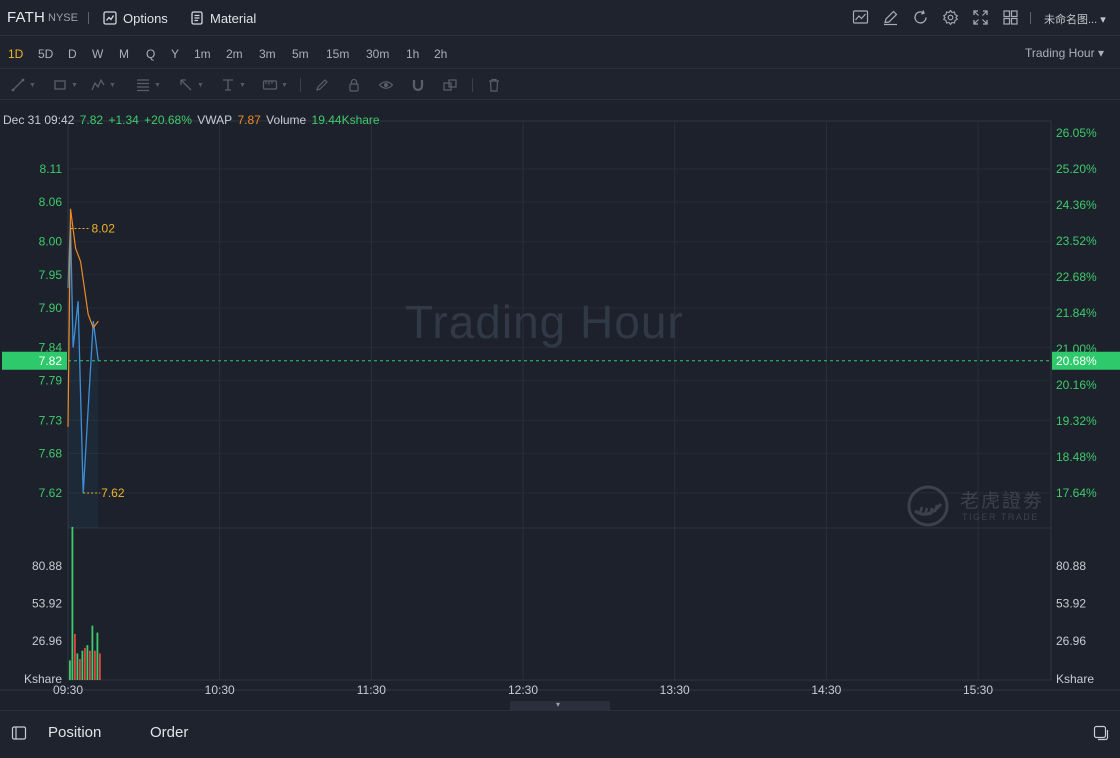 The image size is (1120, 758). I want to click on timeframe-q: Q, so click(150, 54).